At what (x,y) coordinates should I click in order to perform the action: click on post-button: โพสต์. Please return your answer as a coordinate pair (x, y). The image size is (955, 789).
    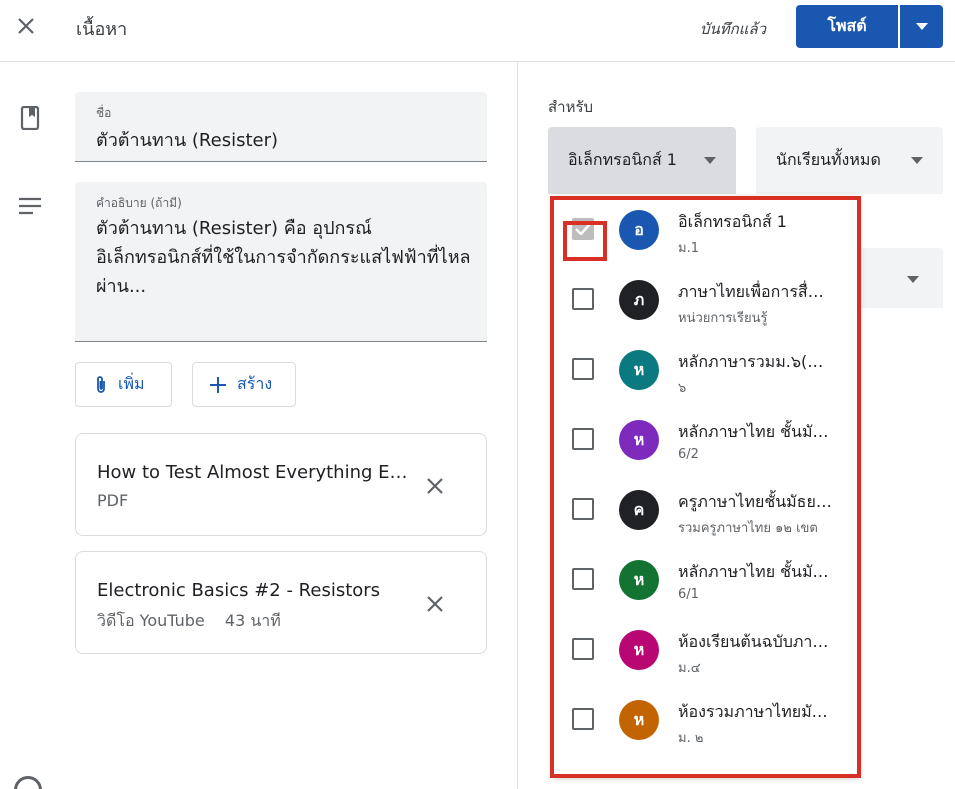
    Looking at the image, I should click on (847, 26).